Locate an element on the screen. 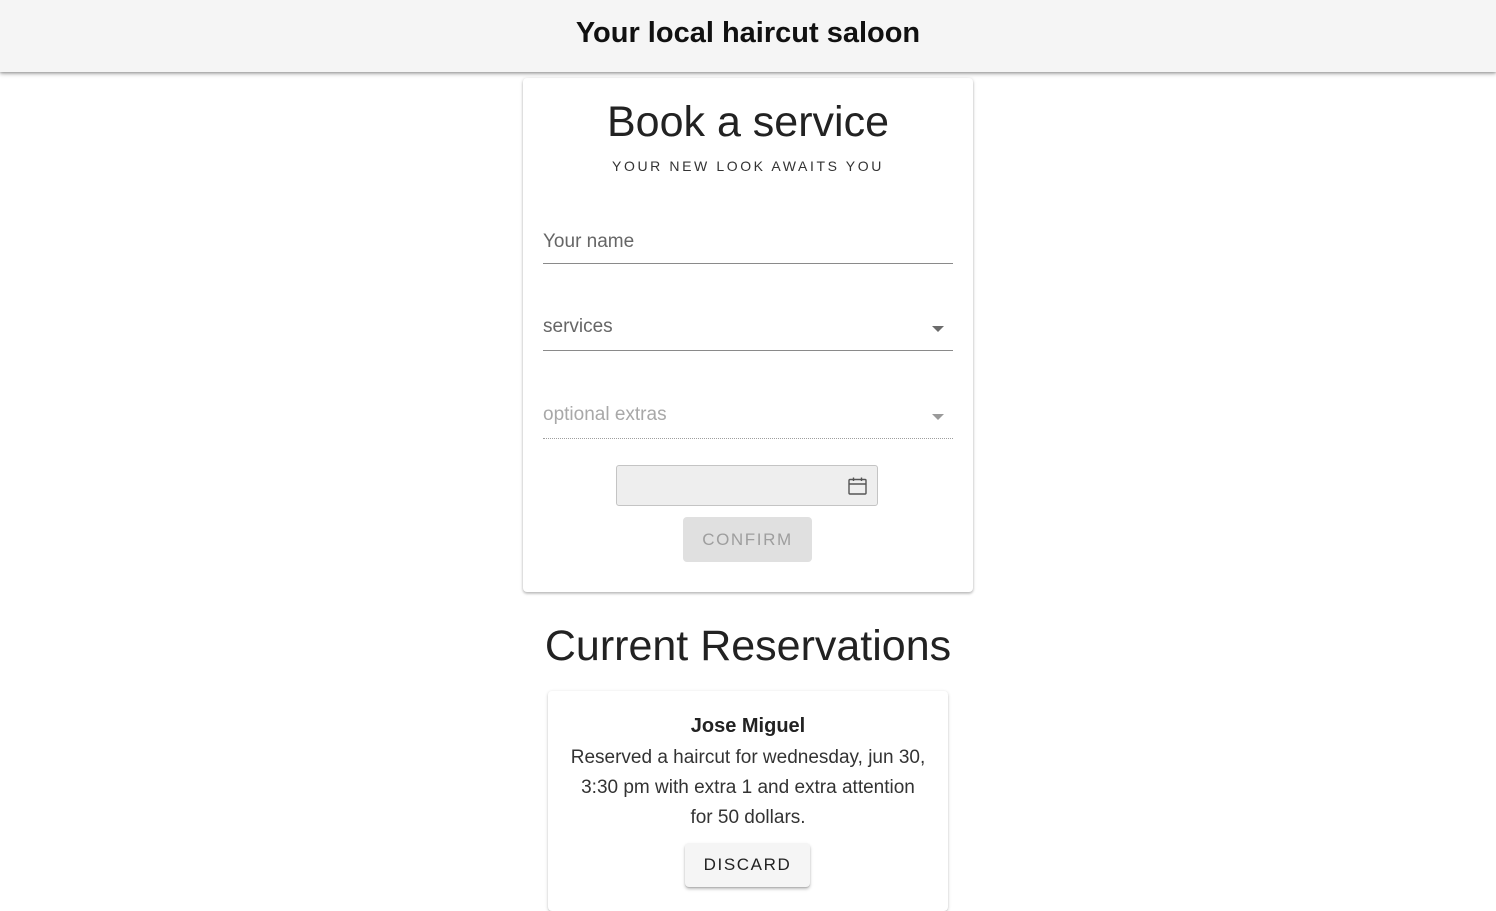 The width and height of the screenshot is (1496, 911). discard-button: DISCARD is located at coordinates (747, 865).